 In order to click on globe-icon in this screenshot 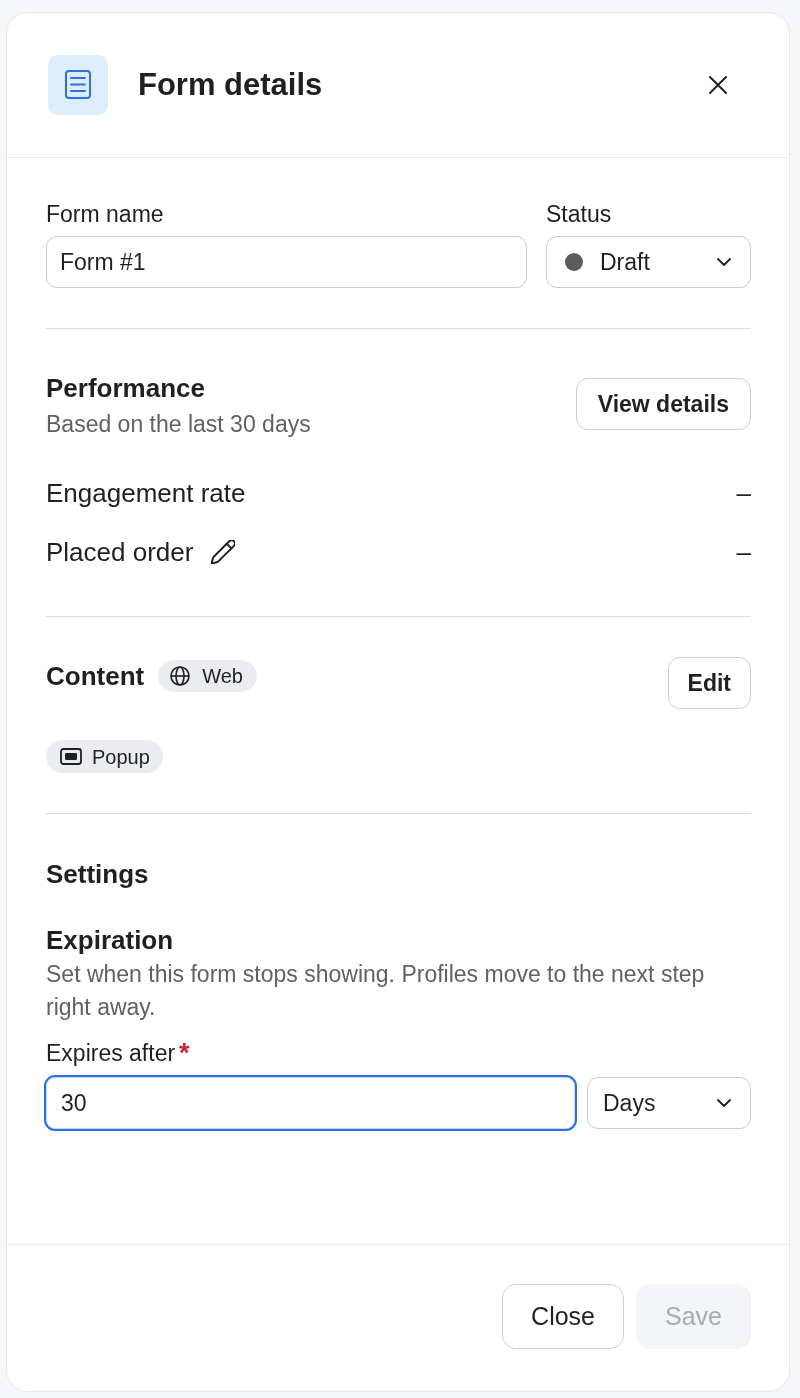, I will do `click(180, 676)`.